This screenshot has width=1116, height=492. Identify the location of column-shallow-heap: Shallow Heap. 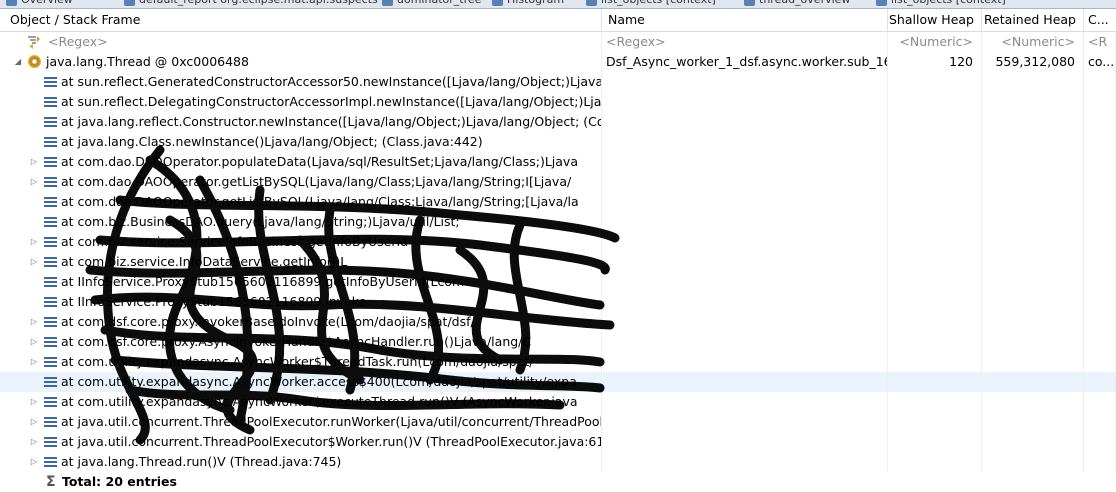
(935, 20).